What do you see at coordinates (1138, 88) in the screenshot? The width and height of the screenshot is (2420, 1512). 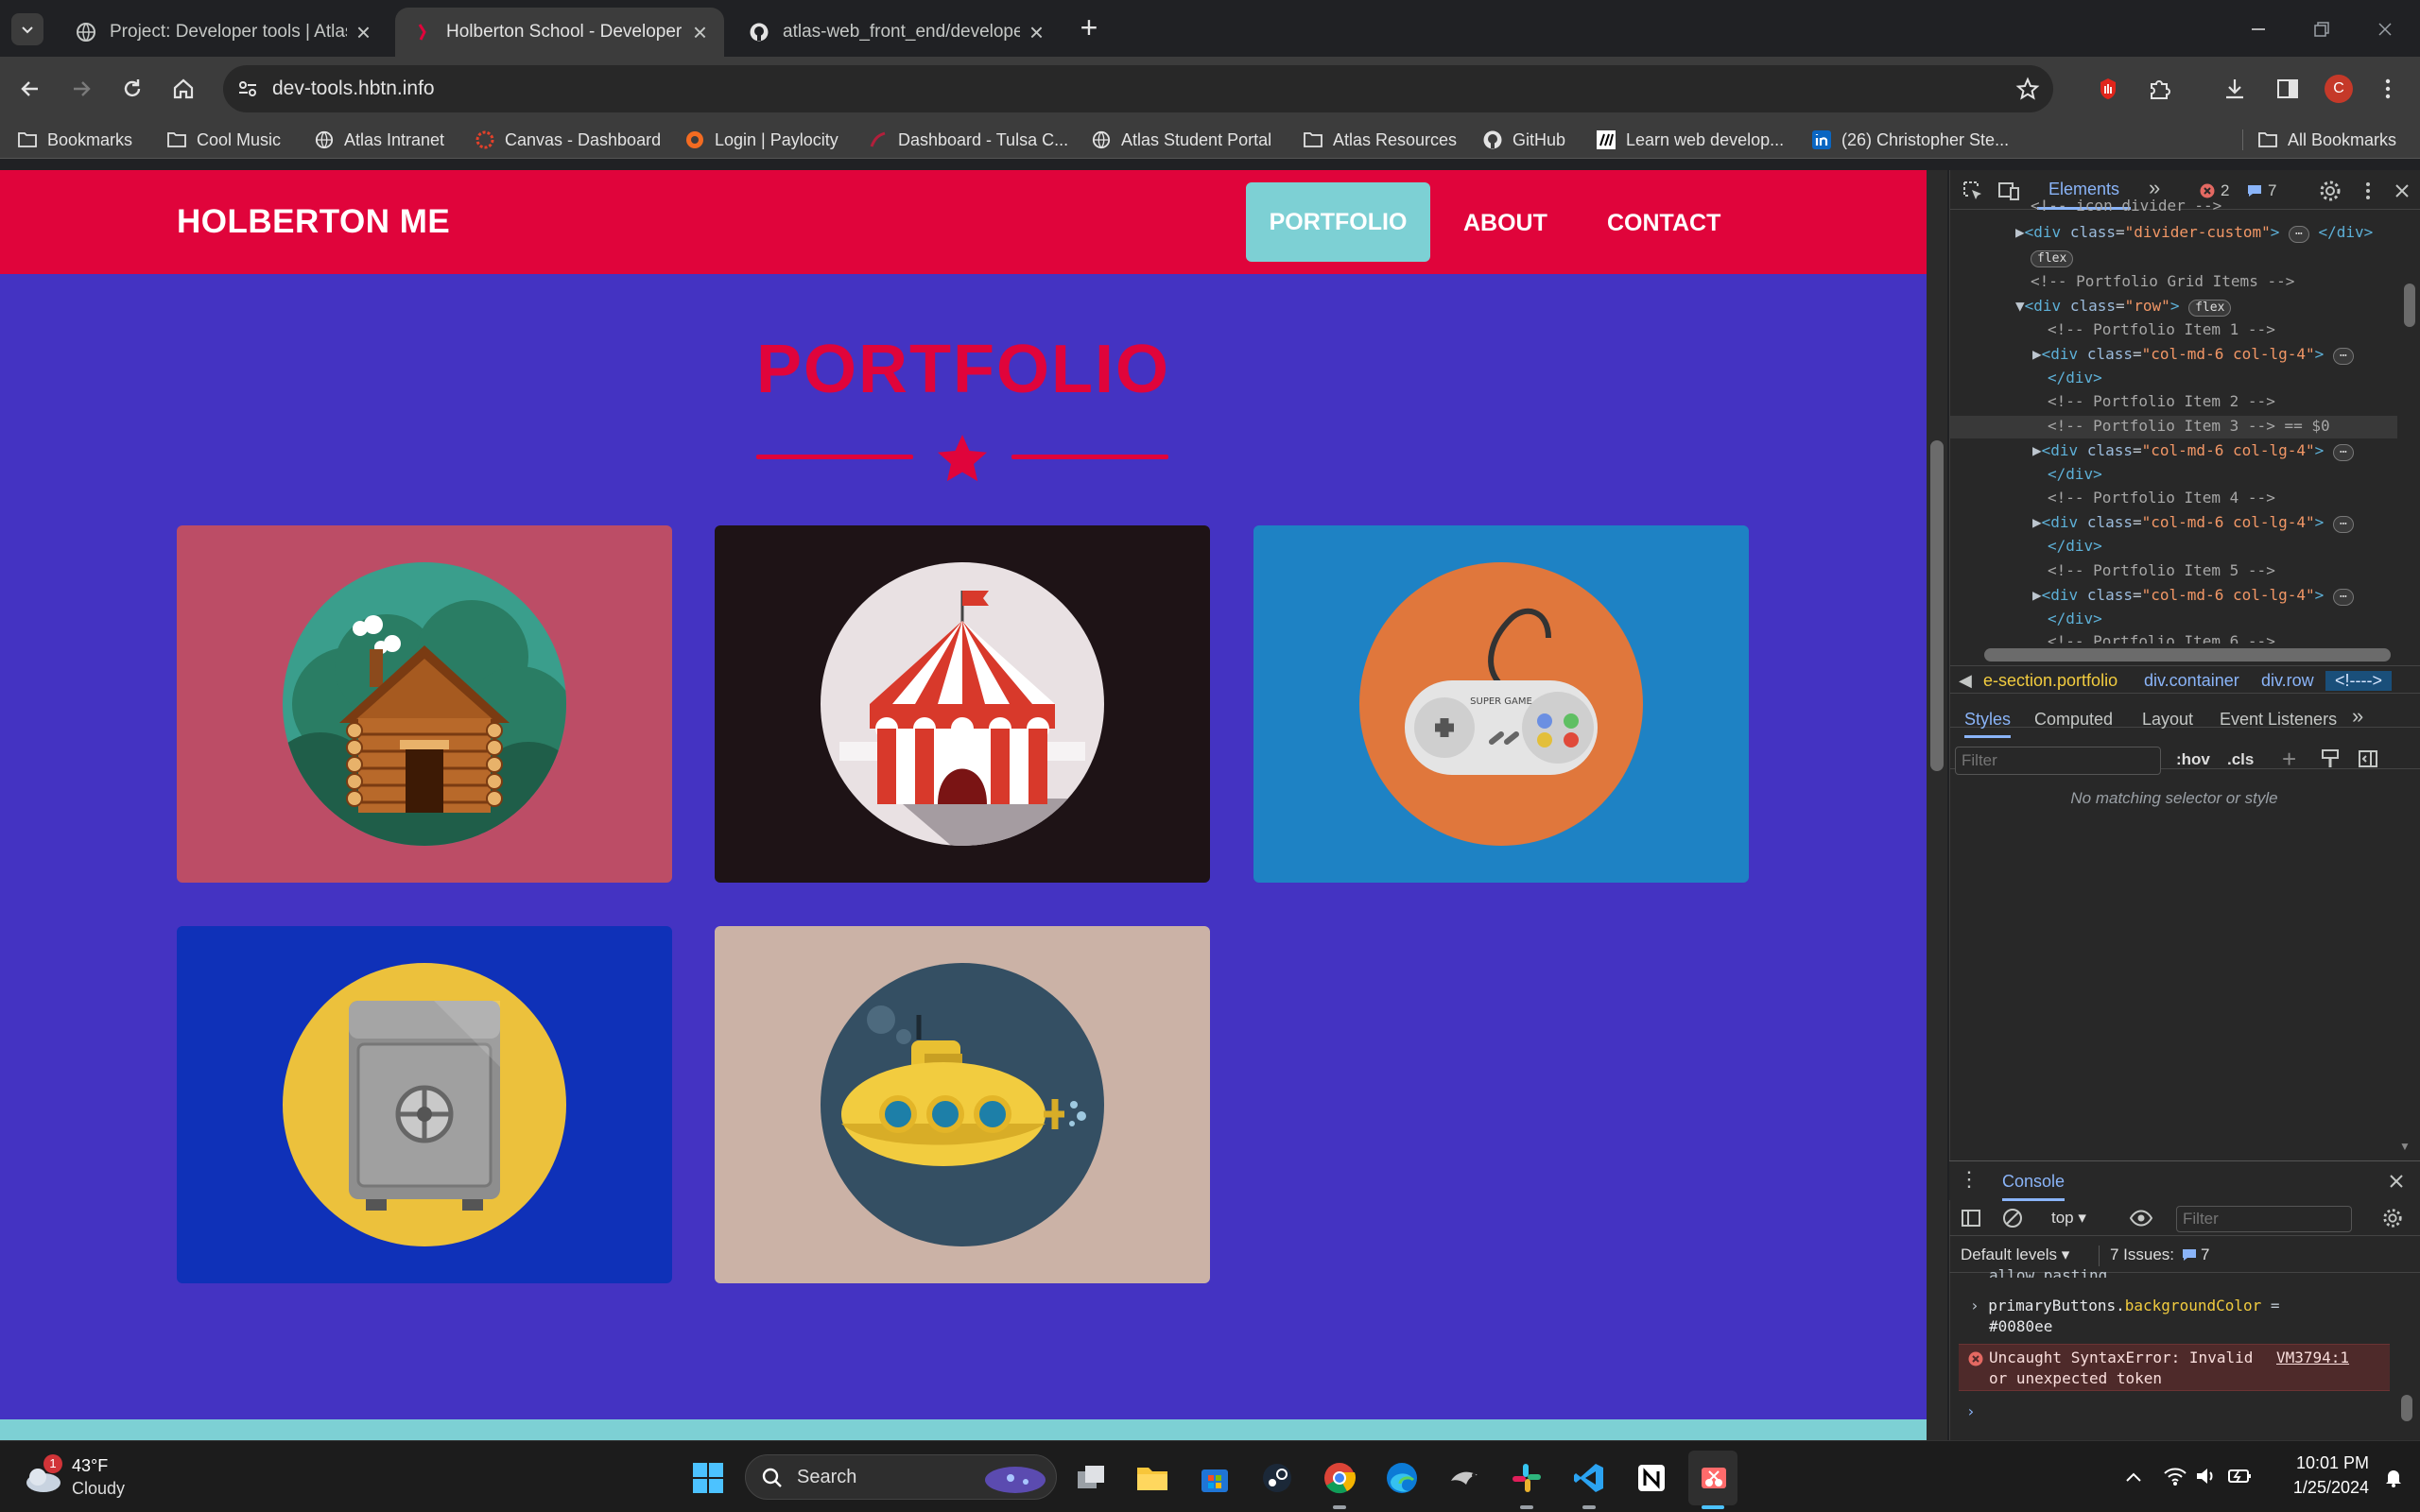 I see `address-bar: dev-tools.hbtn.info` at bounding box center [1138, 88].